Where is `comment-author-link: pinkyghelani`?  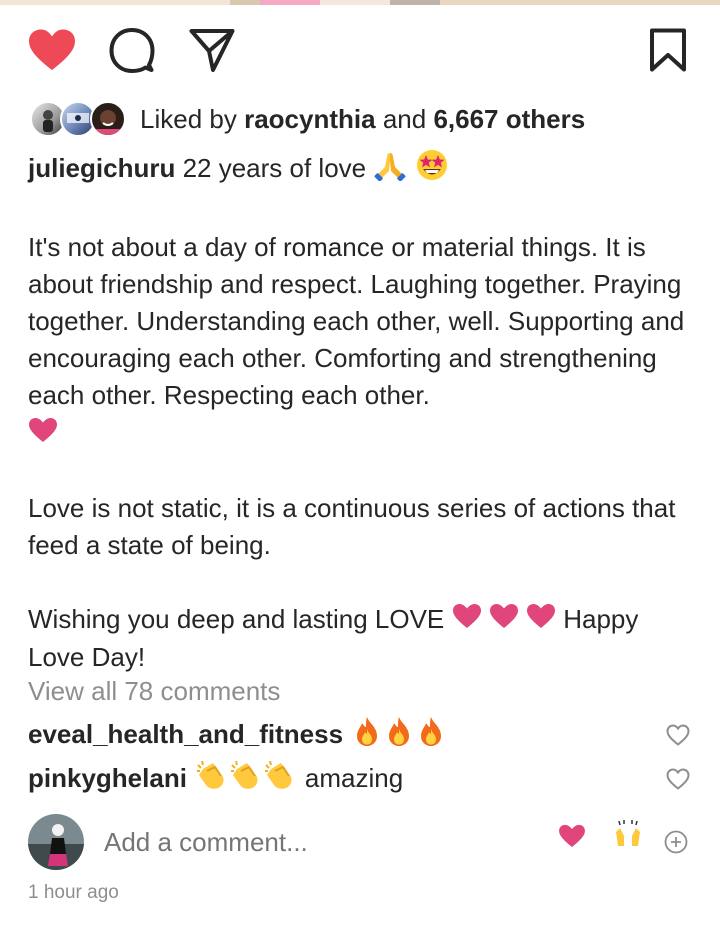 comment-author-link: pinkyghelani is located at coordinates (107, 778).